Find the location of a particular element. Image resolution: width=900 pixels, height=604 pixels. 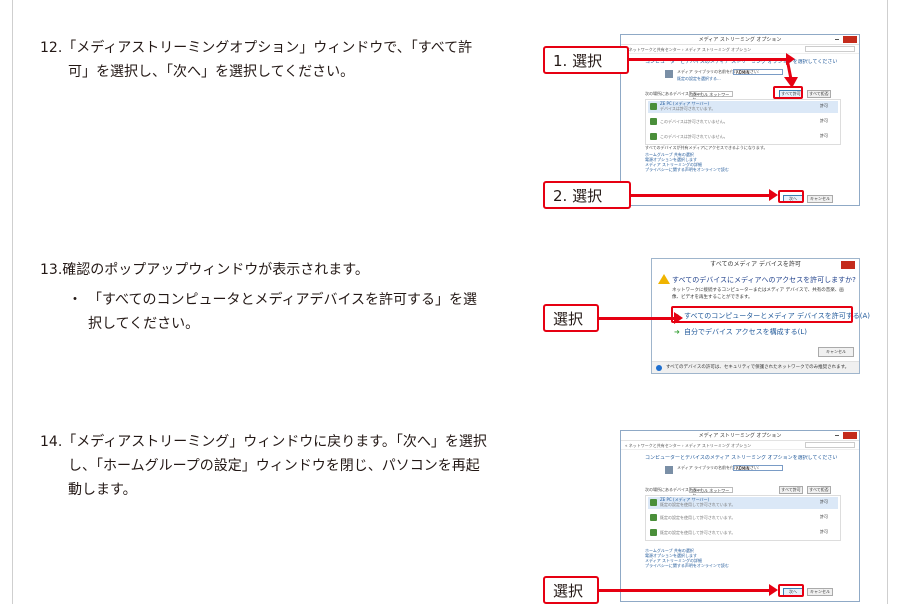

step-14-line2: し、「ホームグループの設定」ウィンドウを閉じ、パソコンを再起 is located at coordinates (274, 466).